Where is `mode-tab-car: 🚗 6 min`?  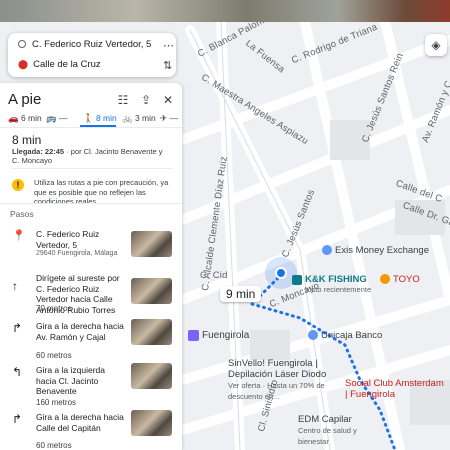
mode-tab-car: 🚗 6 min is located at coordinates (25, 118).